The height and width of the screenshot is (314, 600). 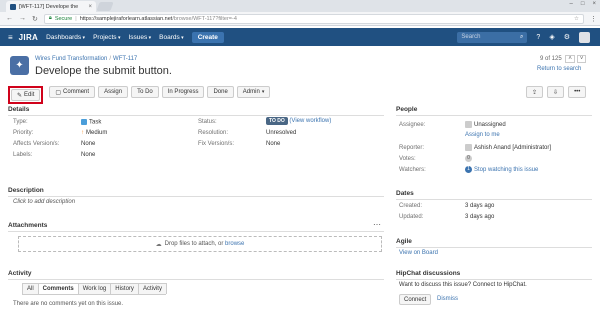 What do you see at coordinates (26, 190) in the screenshot?
I see `description-heading: Description` at bounding box center [26, 190].